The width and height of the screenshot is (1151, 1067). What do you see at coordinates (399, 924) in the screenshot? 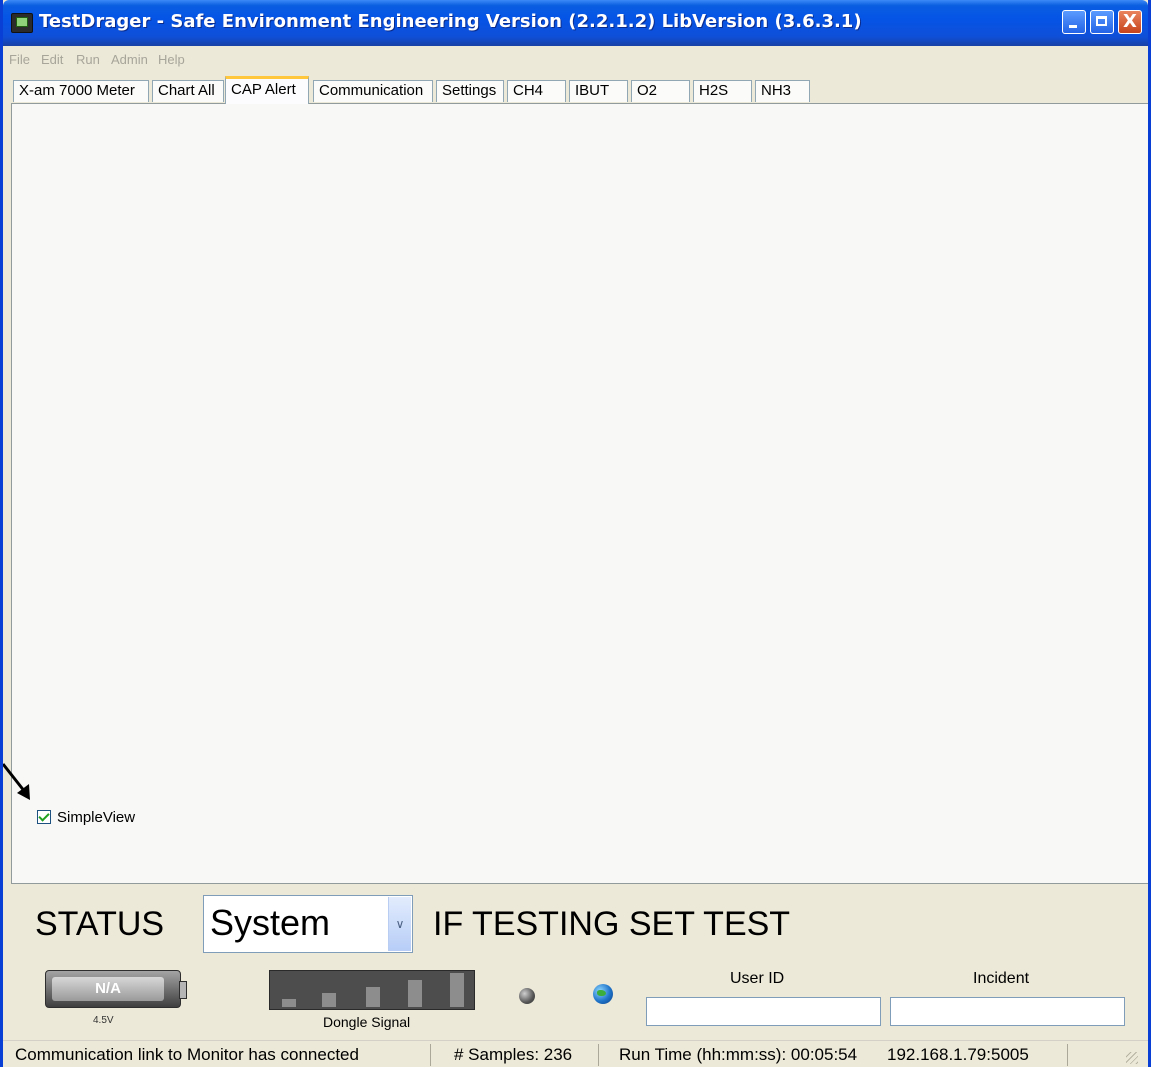
I see `chevron-down-icon: ∨` at bounding box center [399, 924].